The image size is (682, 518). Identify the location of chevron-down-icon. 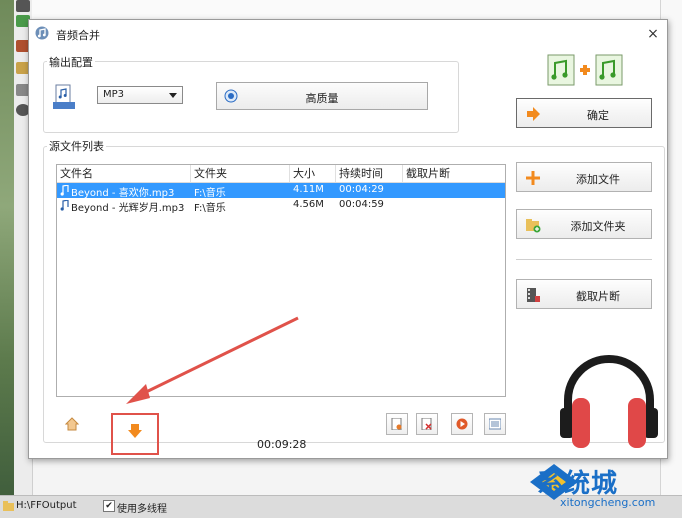
(173, 95).